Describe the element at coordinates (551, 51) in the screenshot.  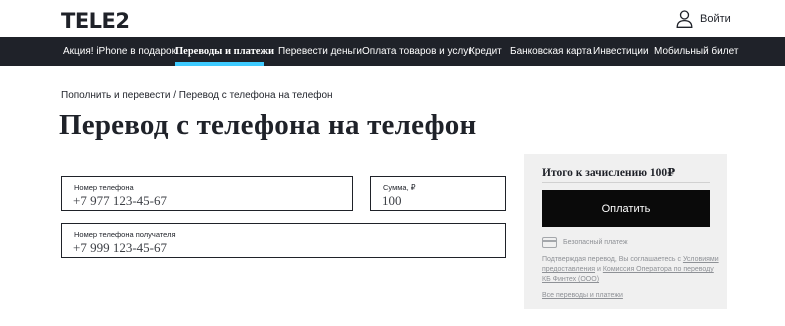
I see `nav-item-bank-card: Банковская карта` at that location.